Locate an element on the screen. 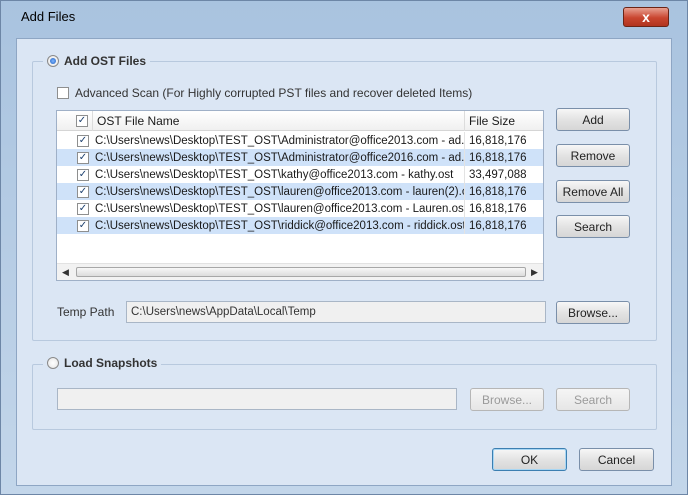  add-ost-files-radio is located at coordinates (53, 61).